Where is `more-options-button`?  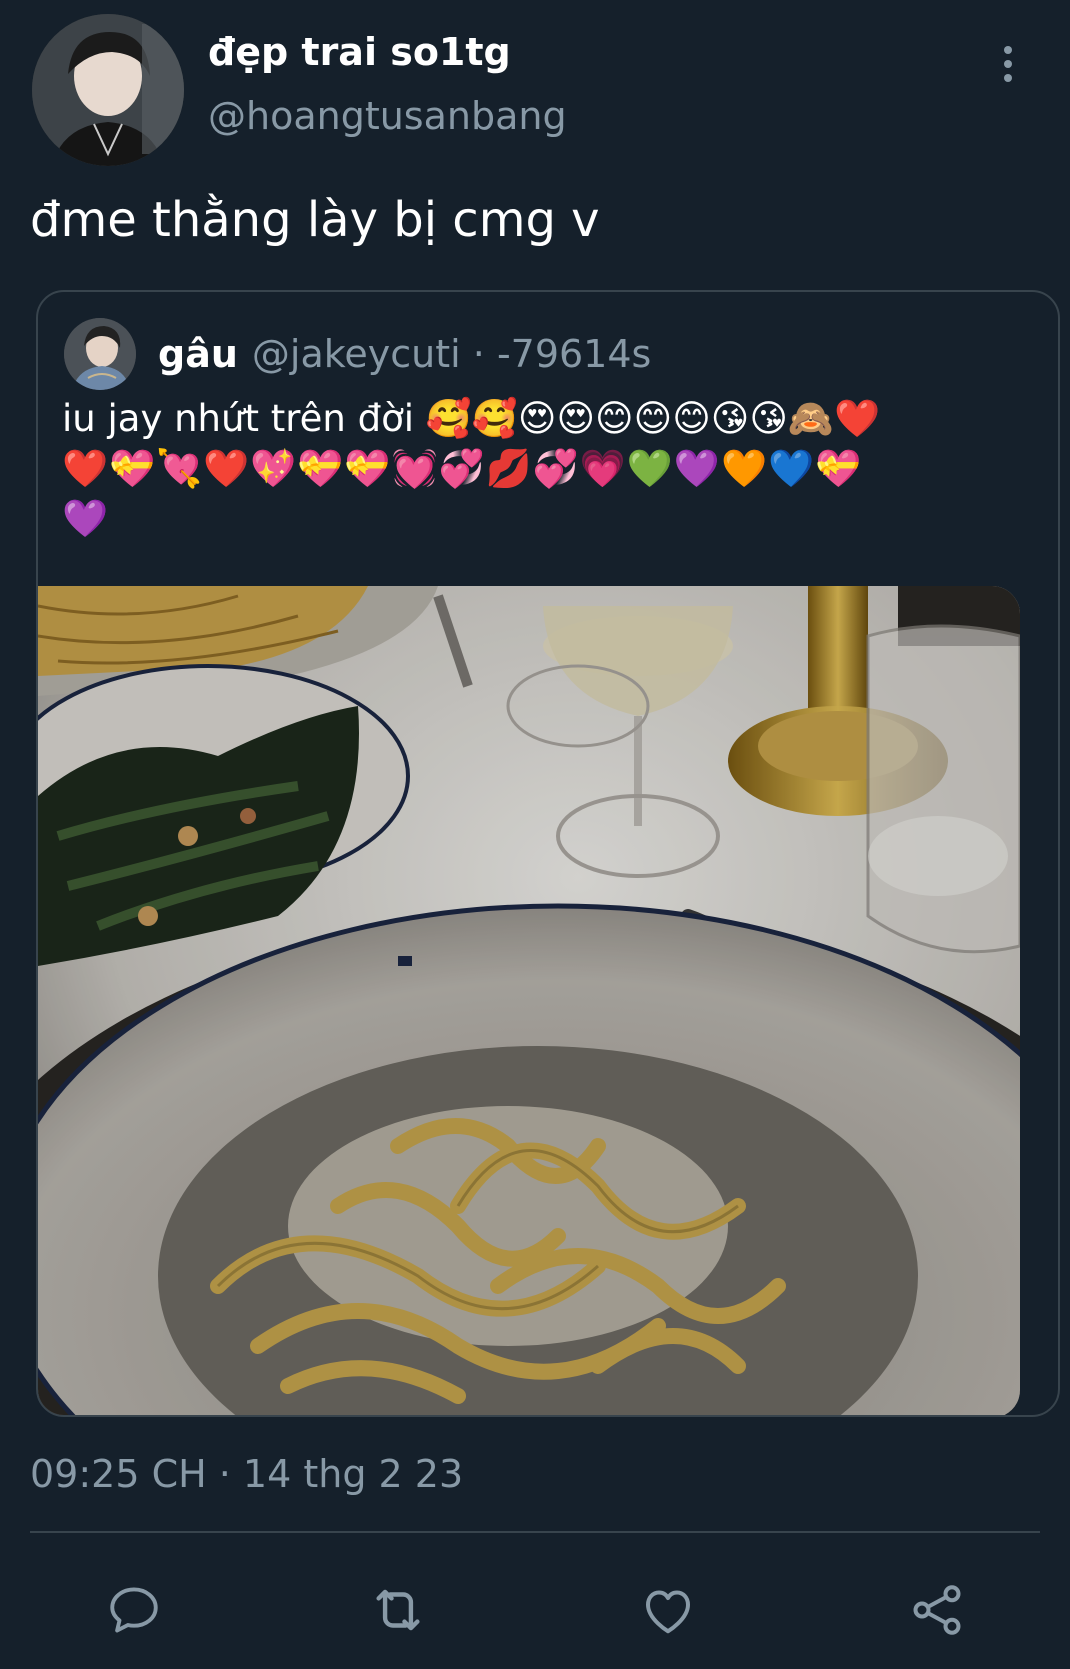
more-options-button is located at coordinates (1008, 64).